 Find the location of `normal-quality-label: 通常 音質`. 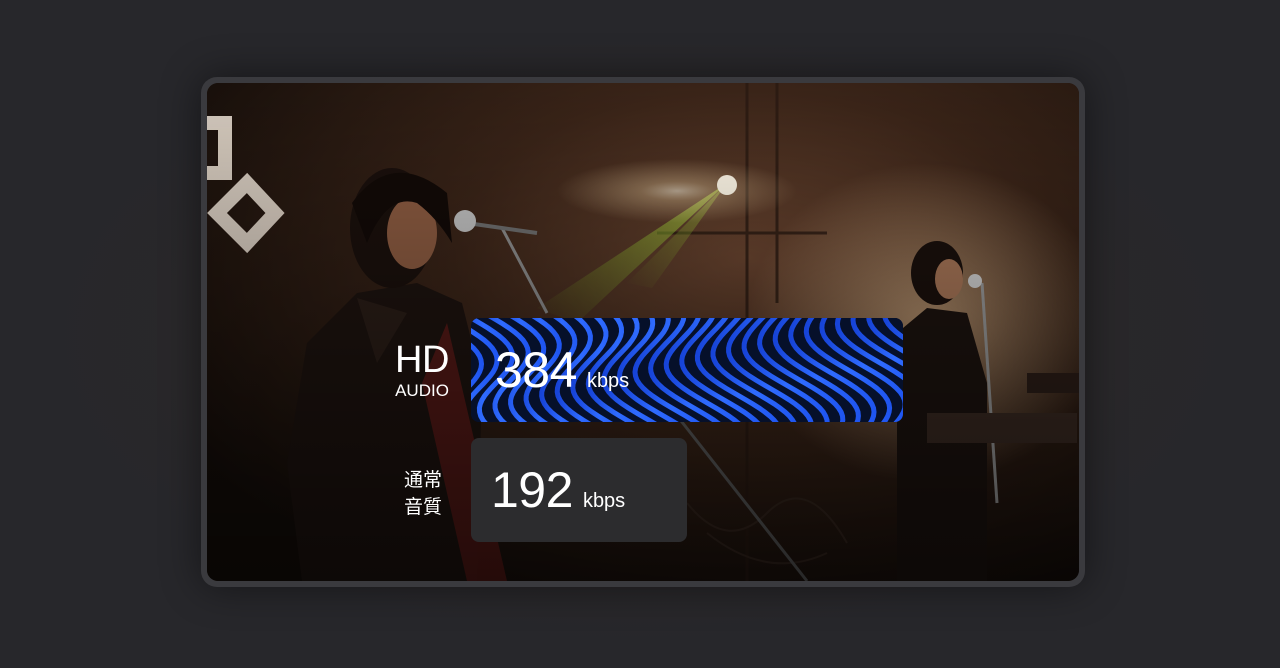

normal-quality-label: 通常 音質 is located at coordinates (423, 494).